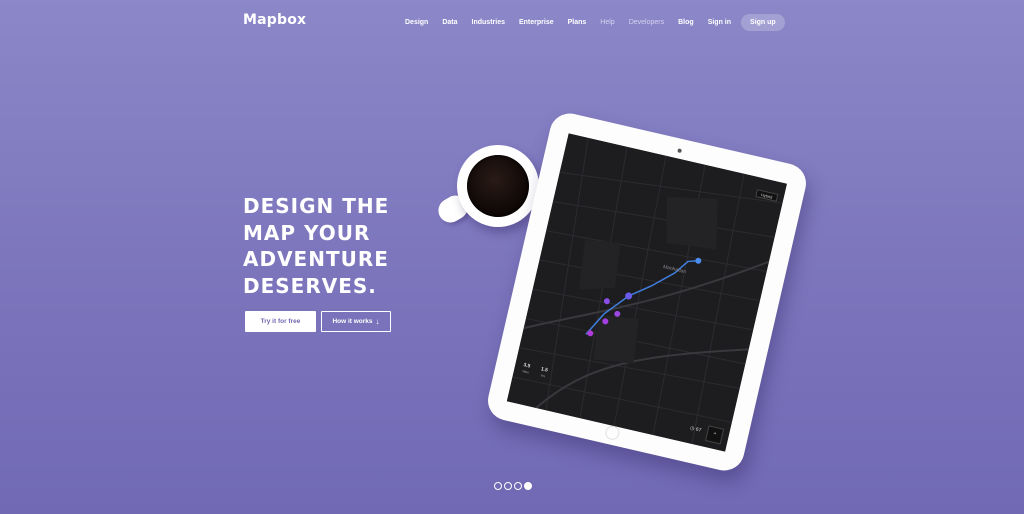 The image size is (1024, 514). Describe the element at coordinates (316, 206) in the screenshot. I see `headline-line-1: DESIGN THE` at that location.